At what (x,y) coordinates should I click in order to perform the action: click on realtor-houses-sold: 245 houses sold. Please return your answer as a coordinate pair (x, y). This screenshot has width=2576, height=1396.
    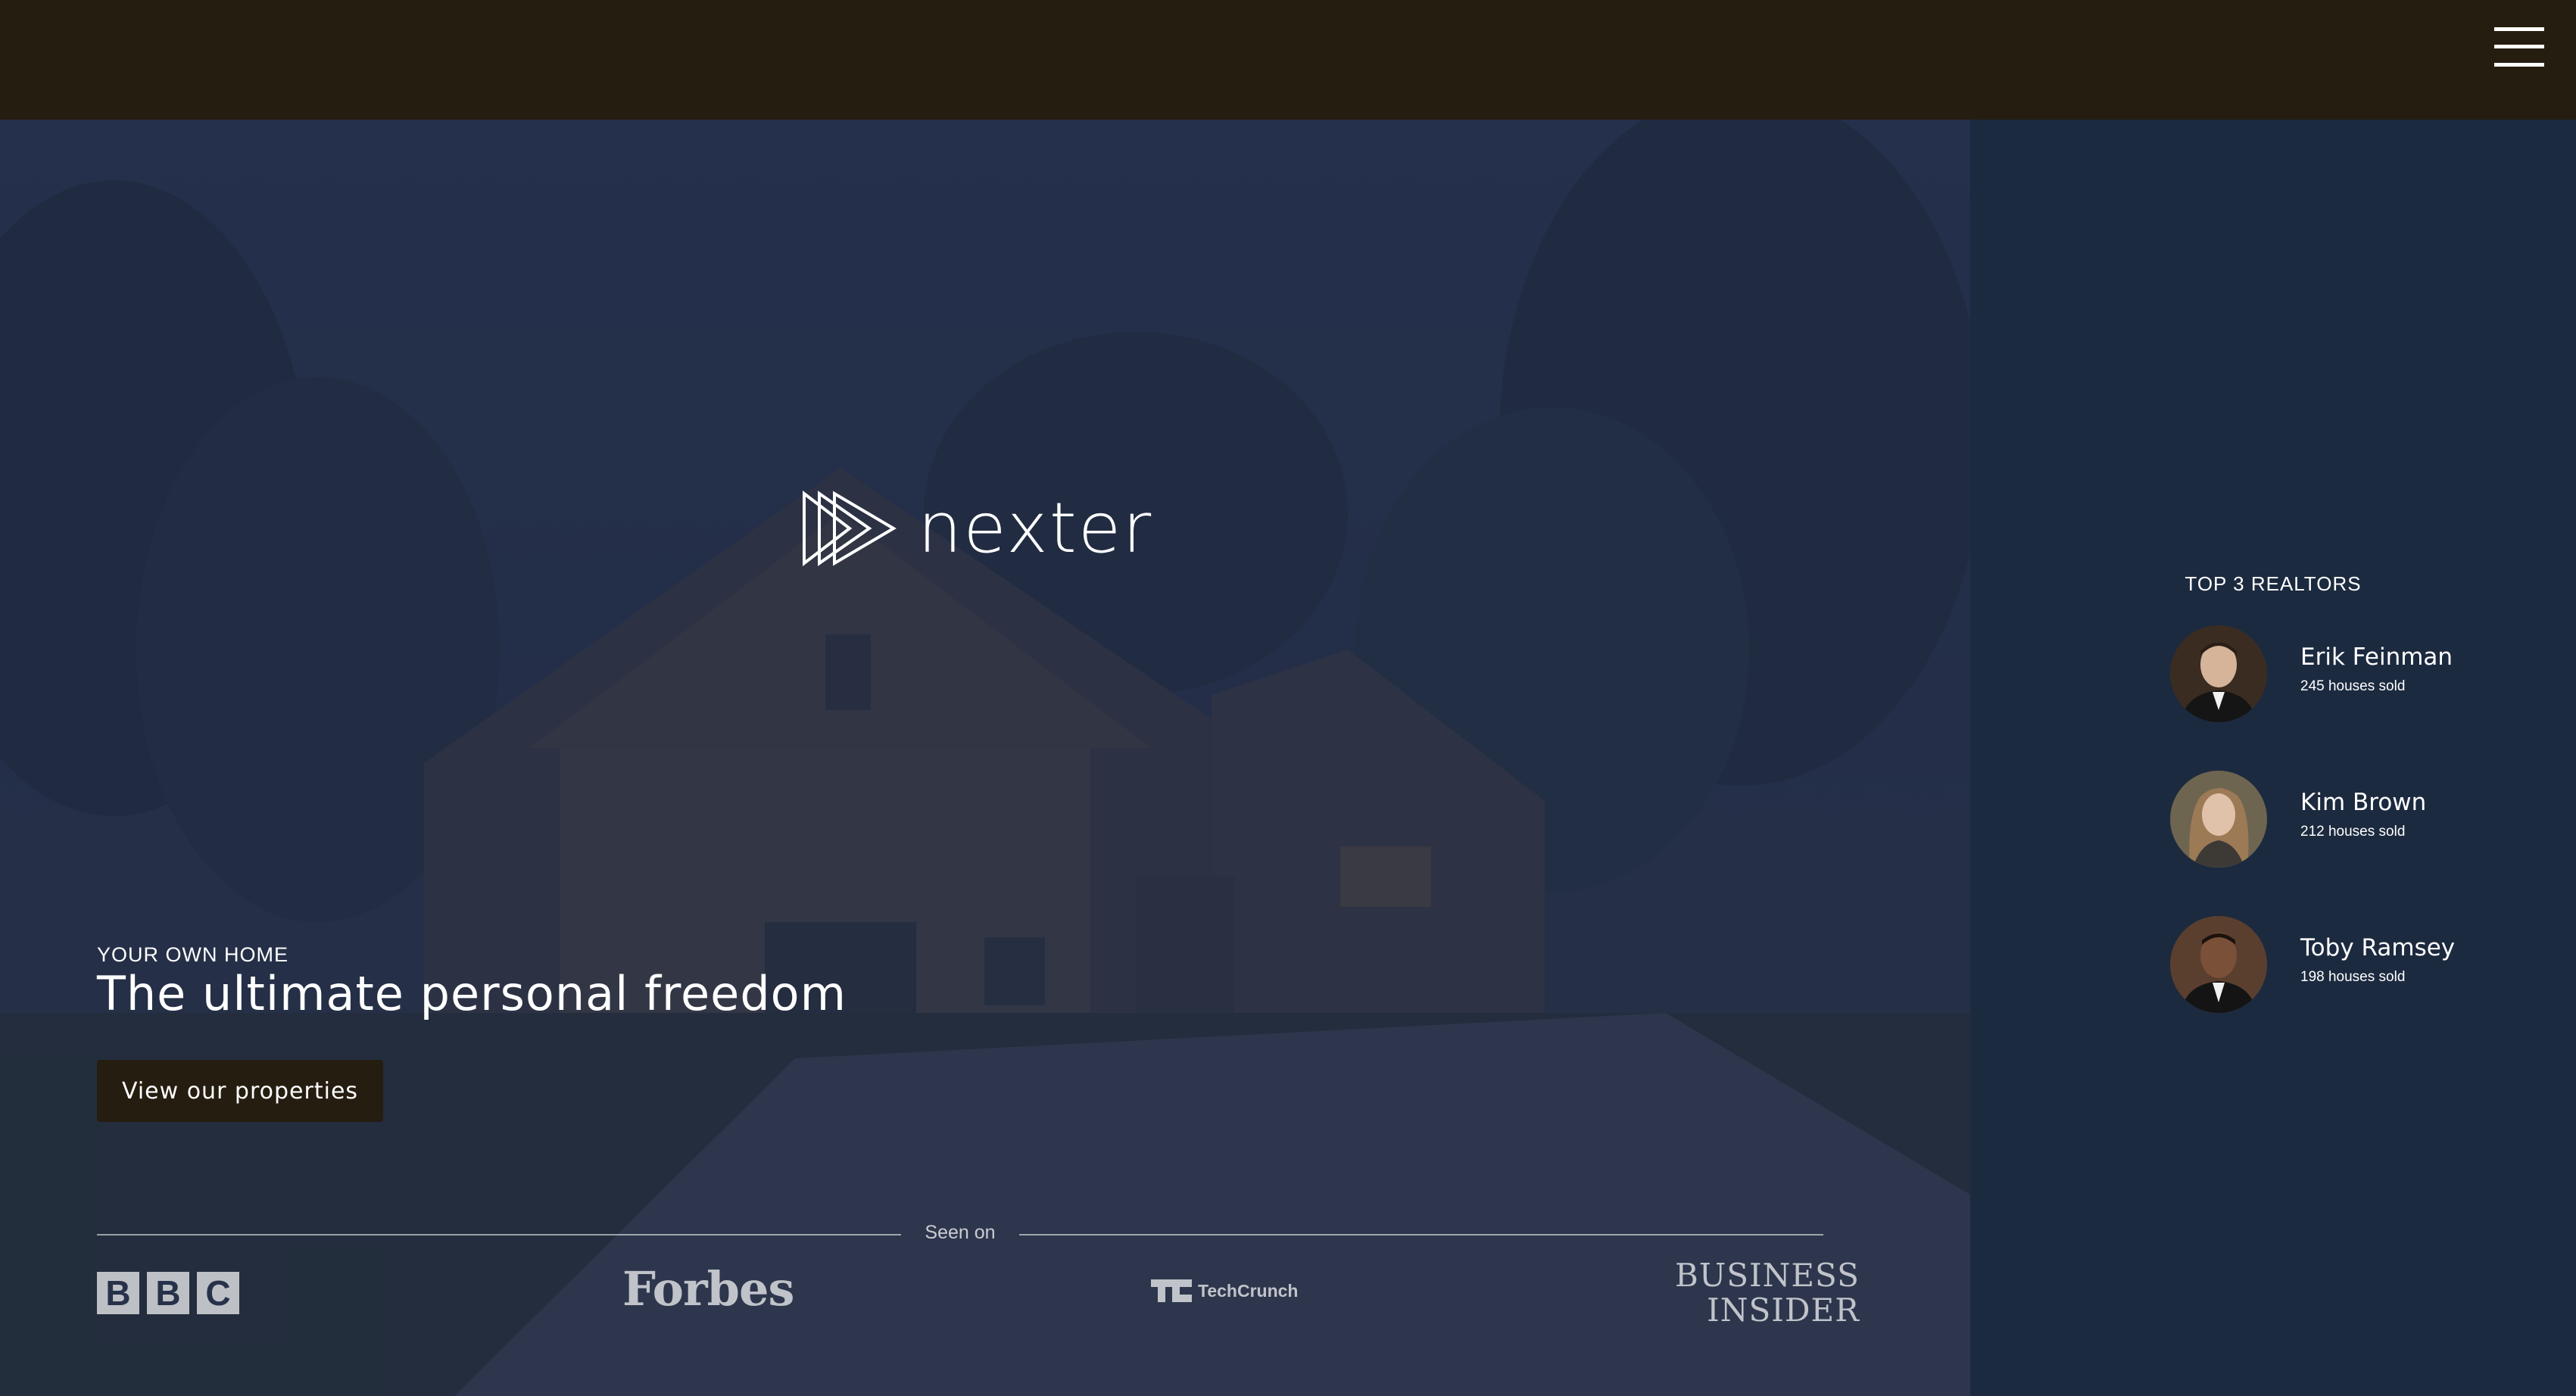
    Looking at the image, I should click on (2353, 686).